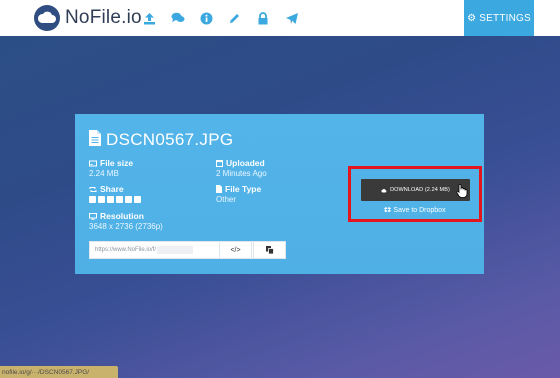 The width and height of the screenshot is (560, 378). I want to click on file-size-value: 2.24 MB, so click(104, 173).